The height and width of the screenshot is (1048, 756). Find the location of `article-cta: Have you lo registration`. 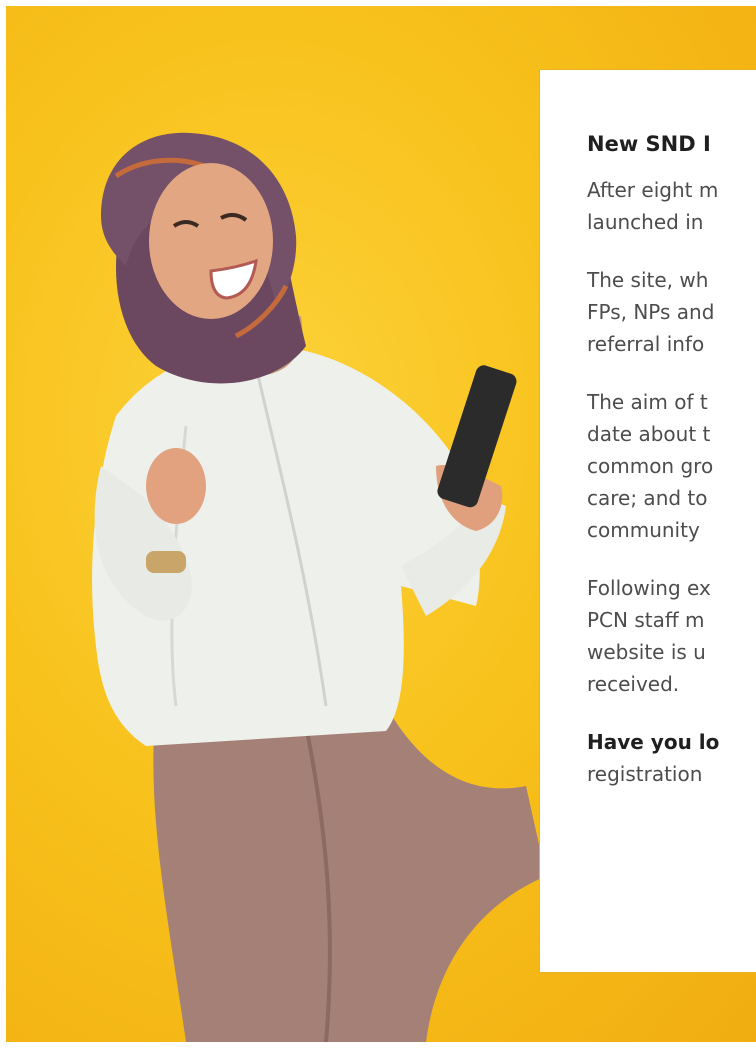

article-cta: Have you lo registration is located at coordinates (671, 758).